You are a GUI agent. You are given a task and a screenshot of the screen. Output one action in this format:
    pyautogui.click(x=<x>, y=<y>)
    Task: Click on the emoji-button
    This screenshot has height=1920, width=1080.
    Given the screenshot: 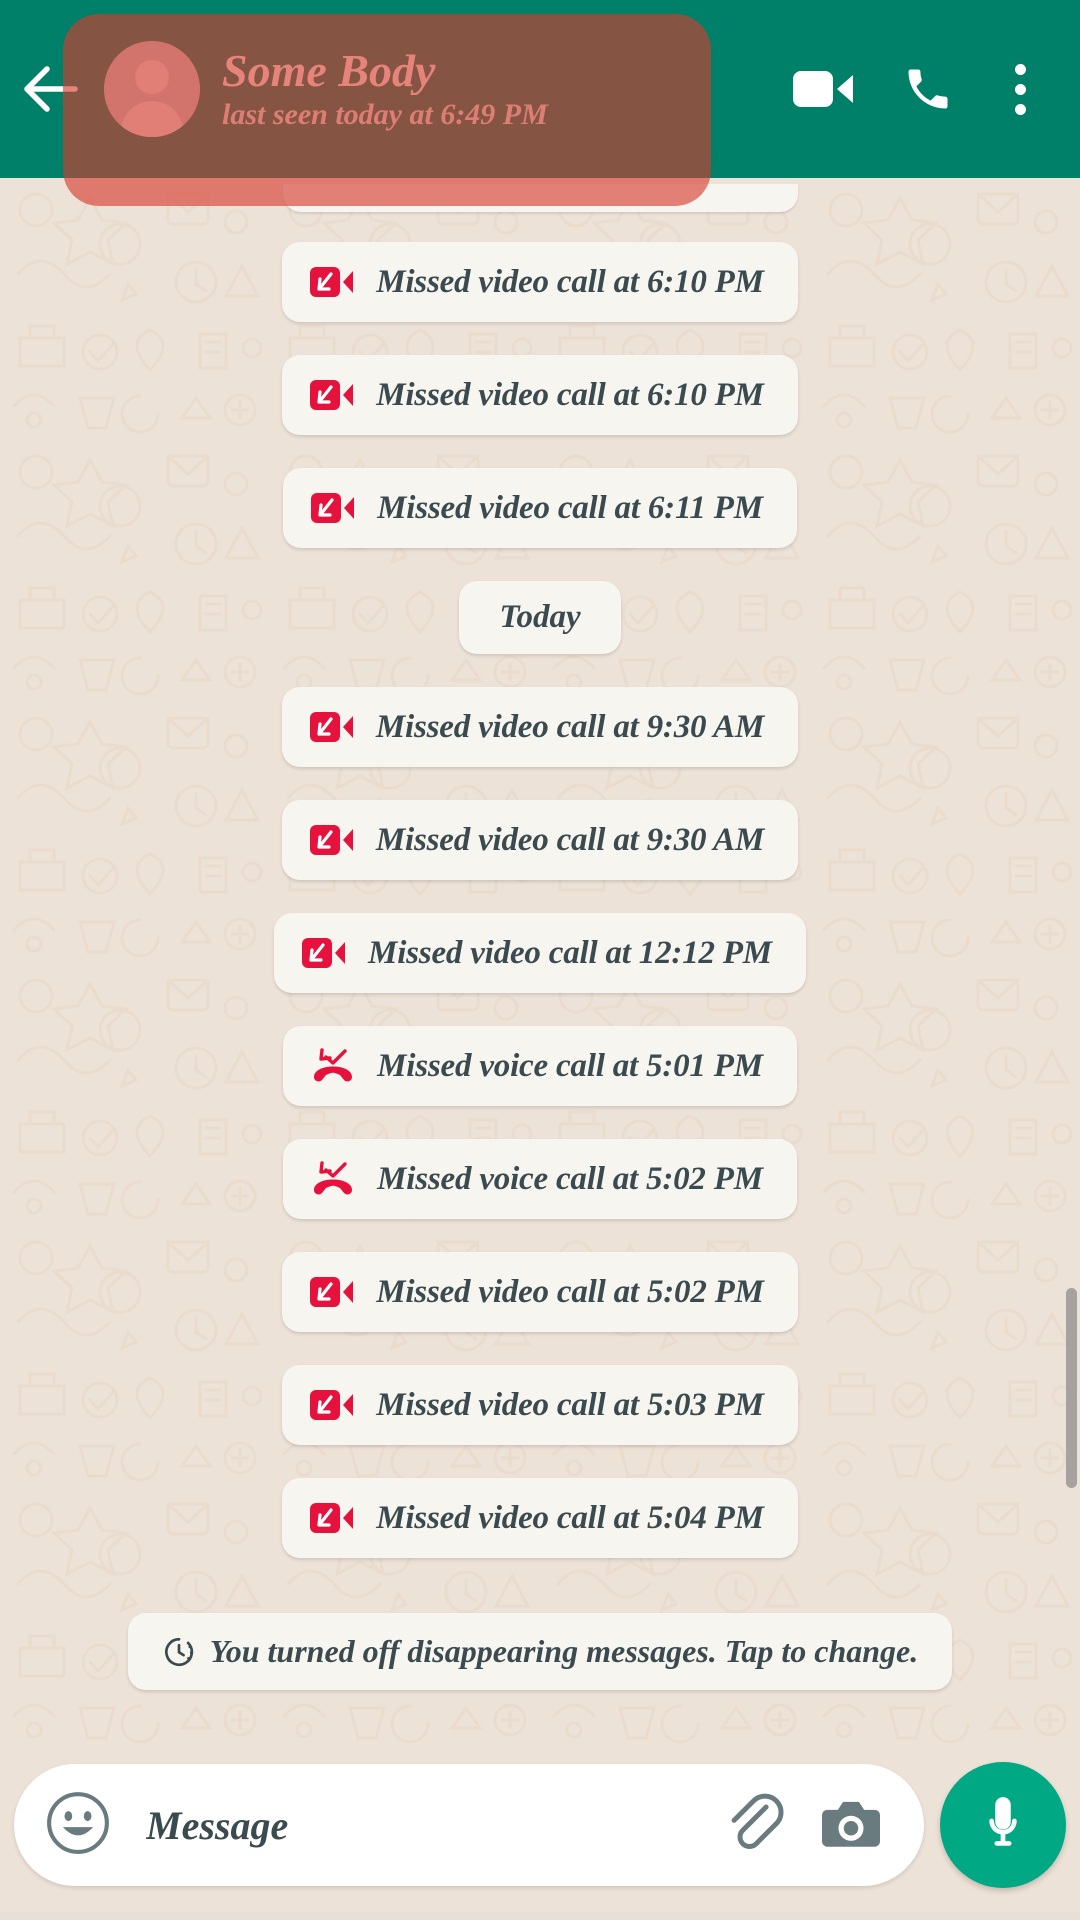 What is the action you would take?
    pyautogui.click(x=78, y=1825)
    